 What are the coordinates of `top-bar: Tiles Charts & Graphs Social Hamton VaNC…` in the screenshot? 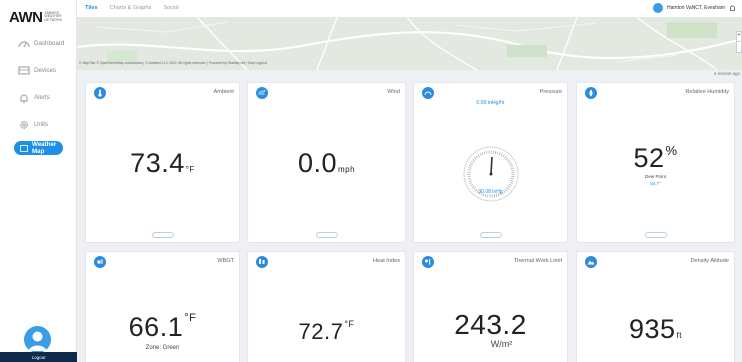 It's located at (409, 8).